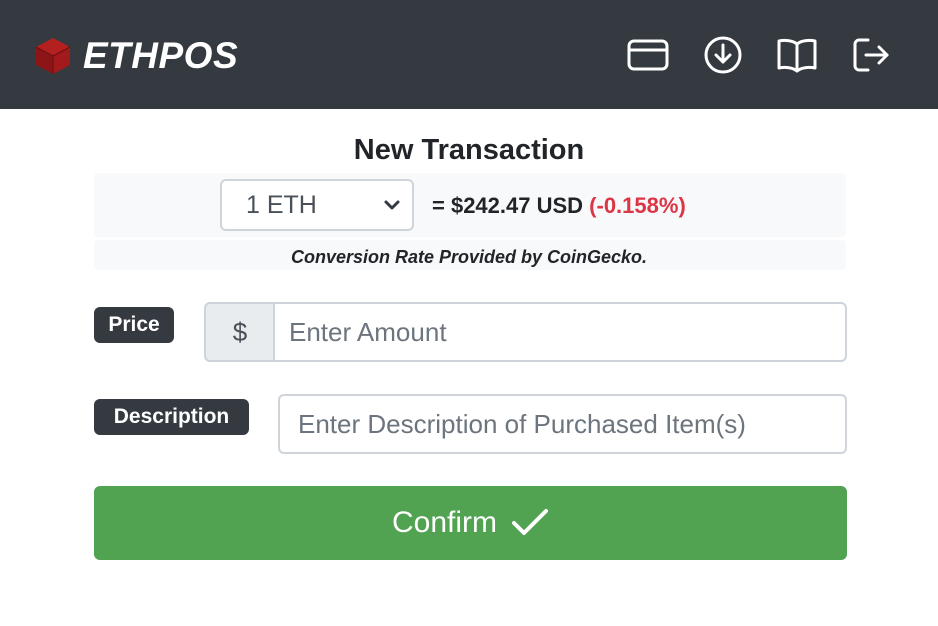 The height and width of the screenshot is (626, 938). What do you see at coordinates (530, 522) in the screenshot?
I see `checkmark-icon` at bounding box center [530, 522].